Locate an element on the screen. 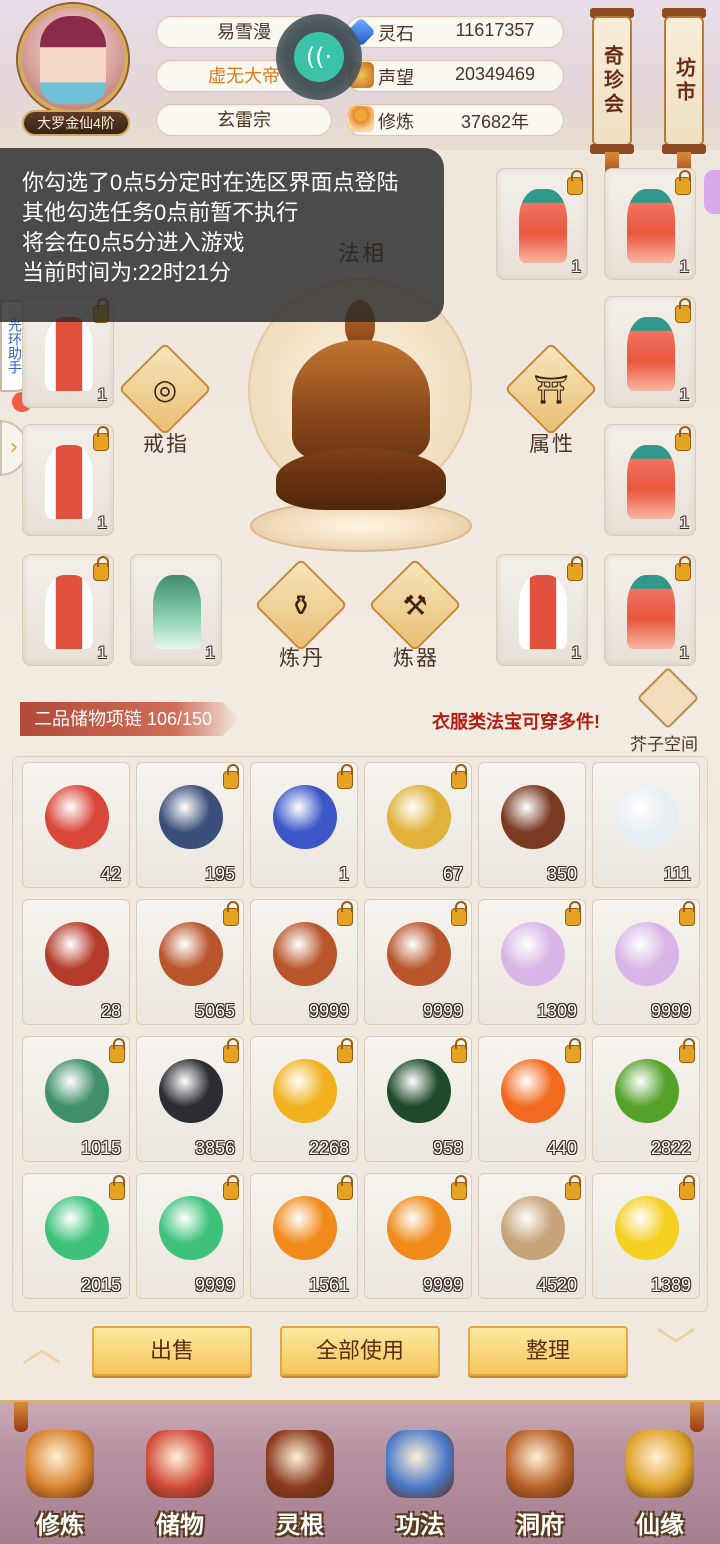 The width and height of the screenshot is (720, 1544). talisman-icon is located at coordinates (77, 954).